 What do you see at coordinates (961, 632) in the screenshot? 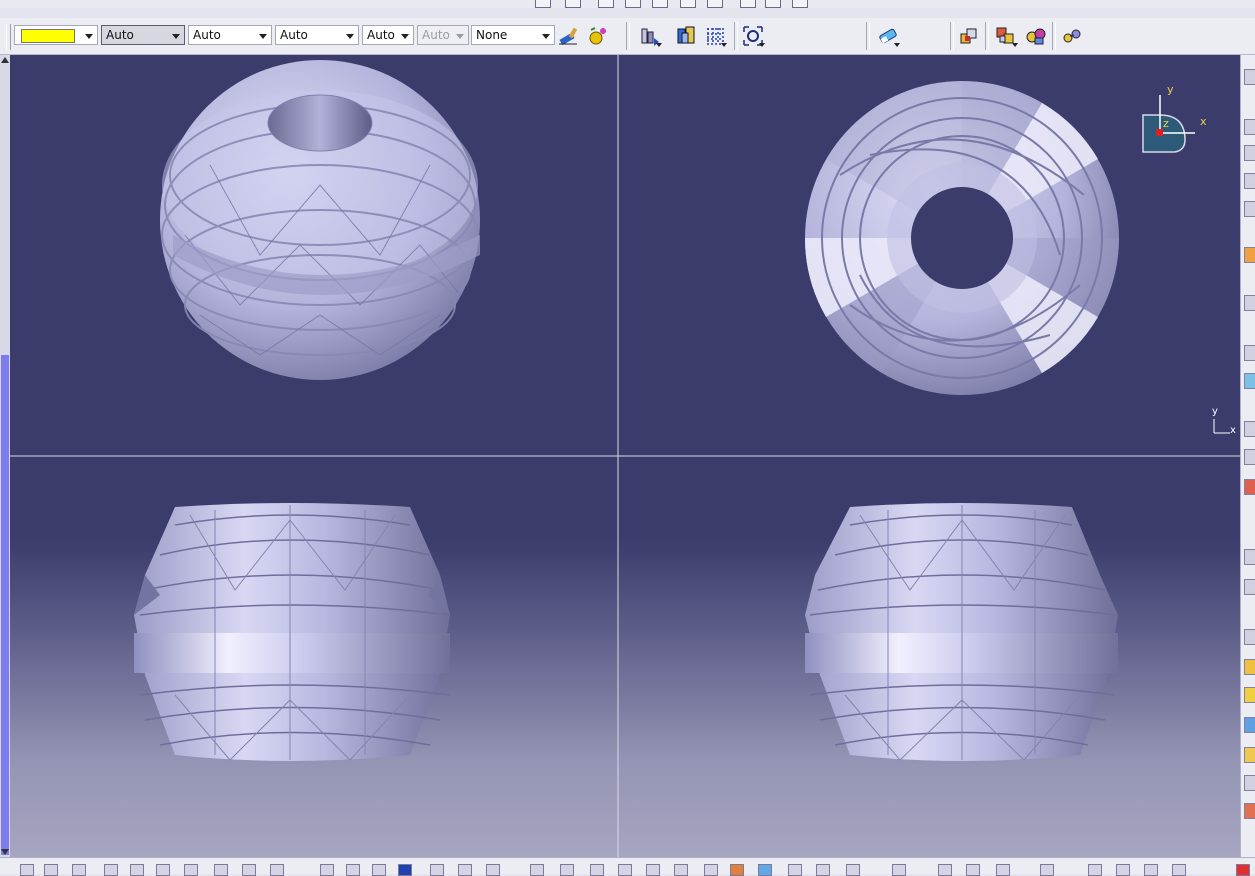
I see `side-view-part` at bounding box center [961, 632].